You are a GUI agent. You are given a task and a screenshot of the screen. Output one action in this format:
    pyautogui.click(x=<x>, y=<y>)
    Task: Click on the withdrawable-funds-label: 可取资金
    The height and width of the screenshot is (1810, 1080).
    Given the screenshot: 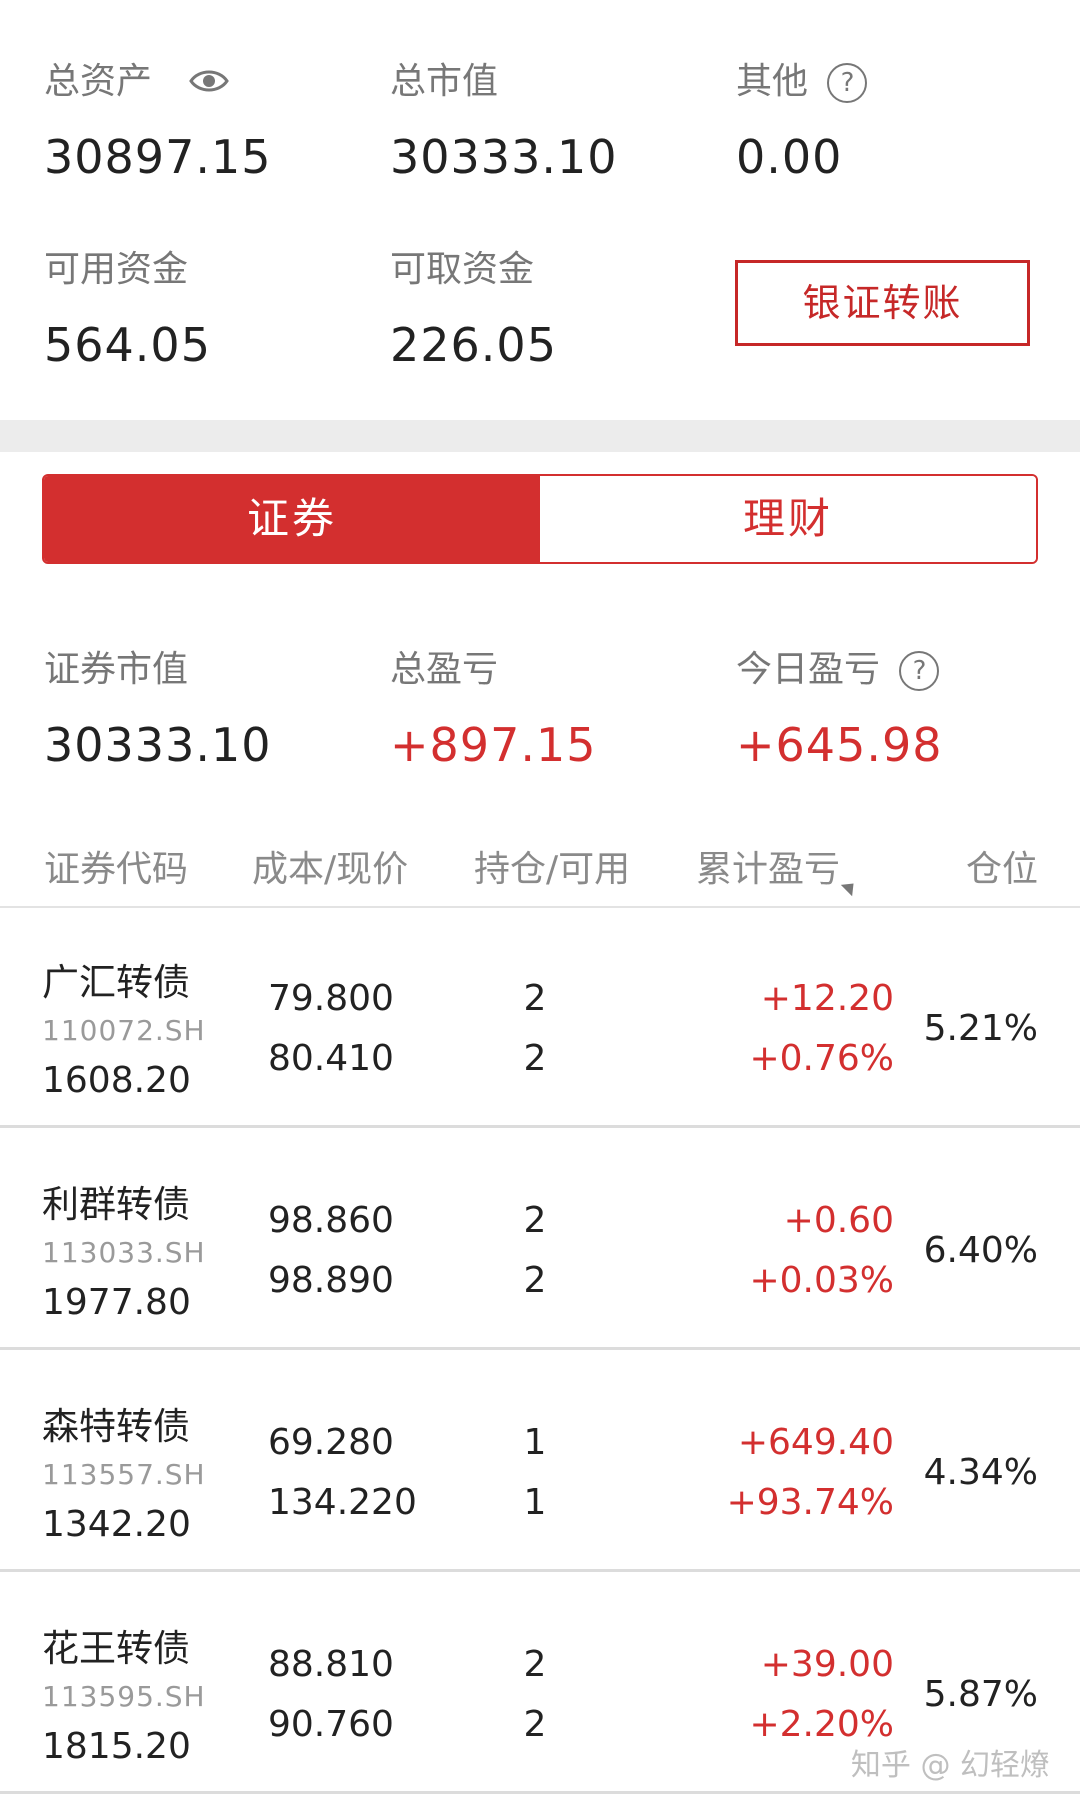 What is the action you would take?
    pyautogui.click(x=462, y=269)
    